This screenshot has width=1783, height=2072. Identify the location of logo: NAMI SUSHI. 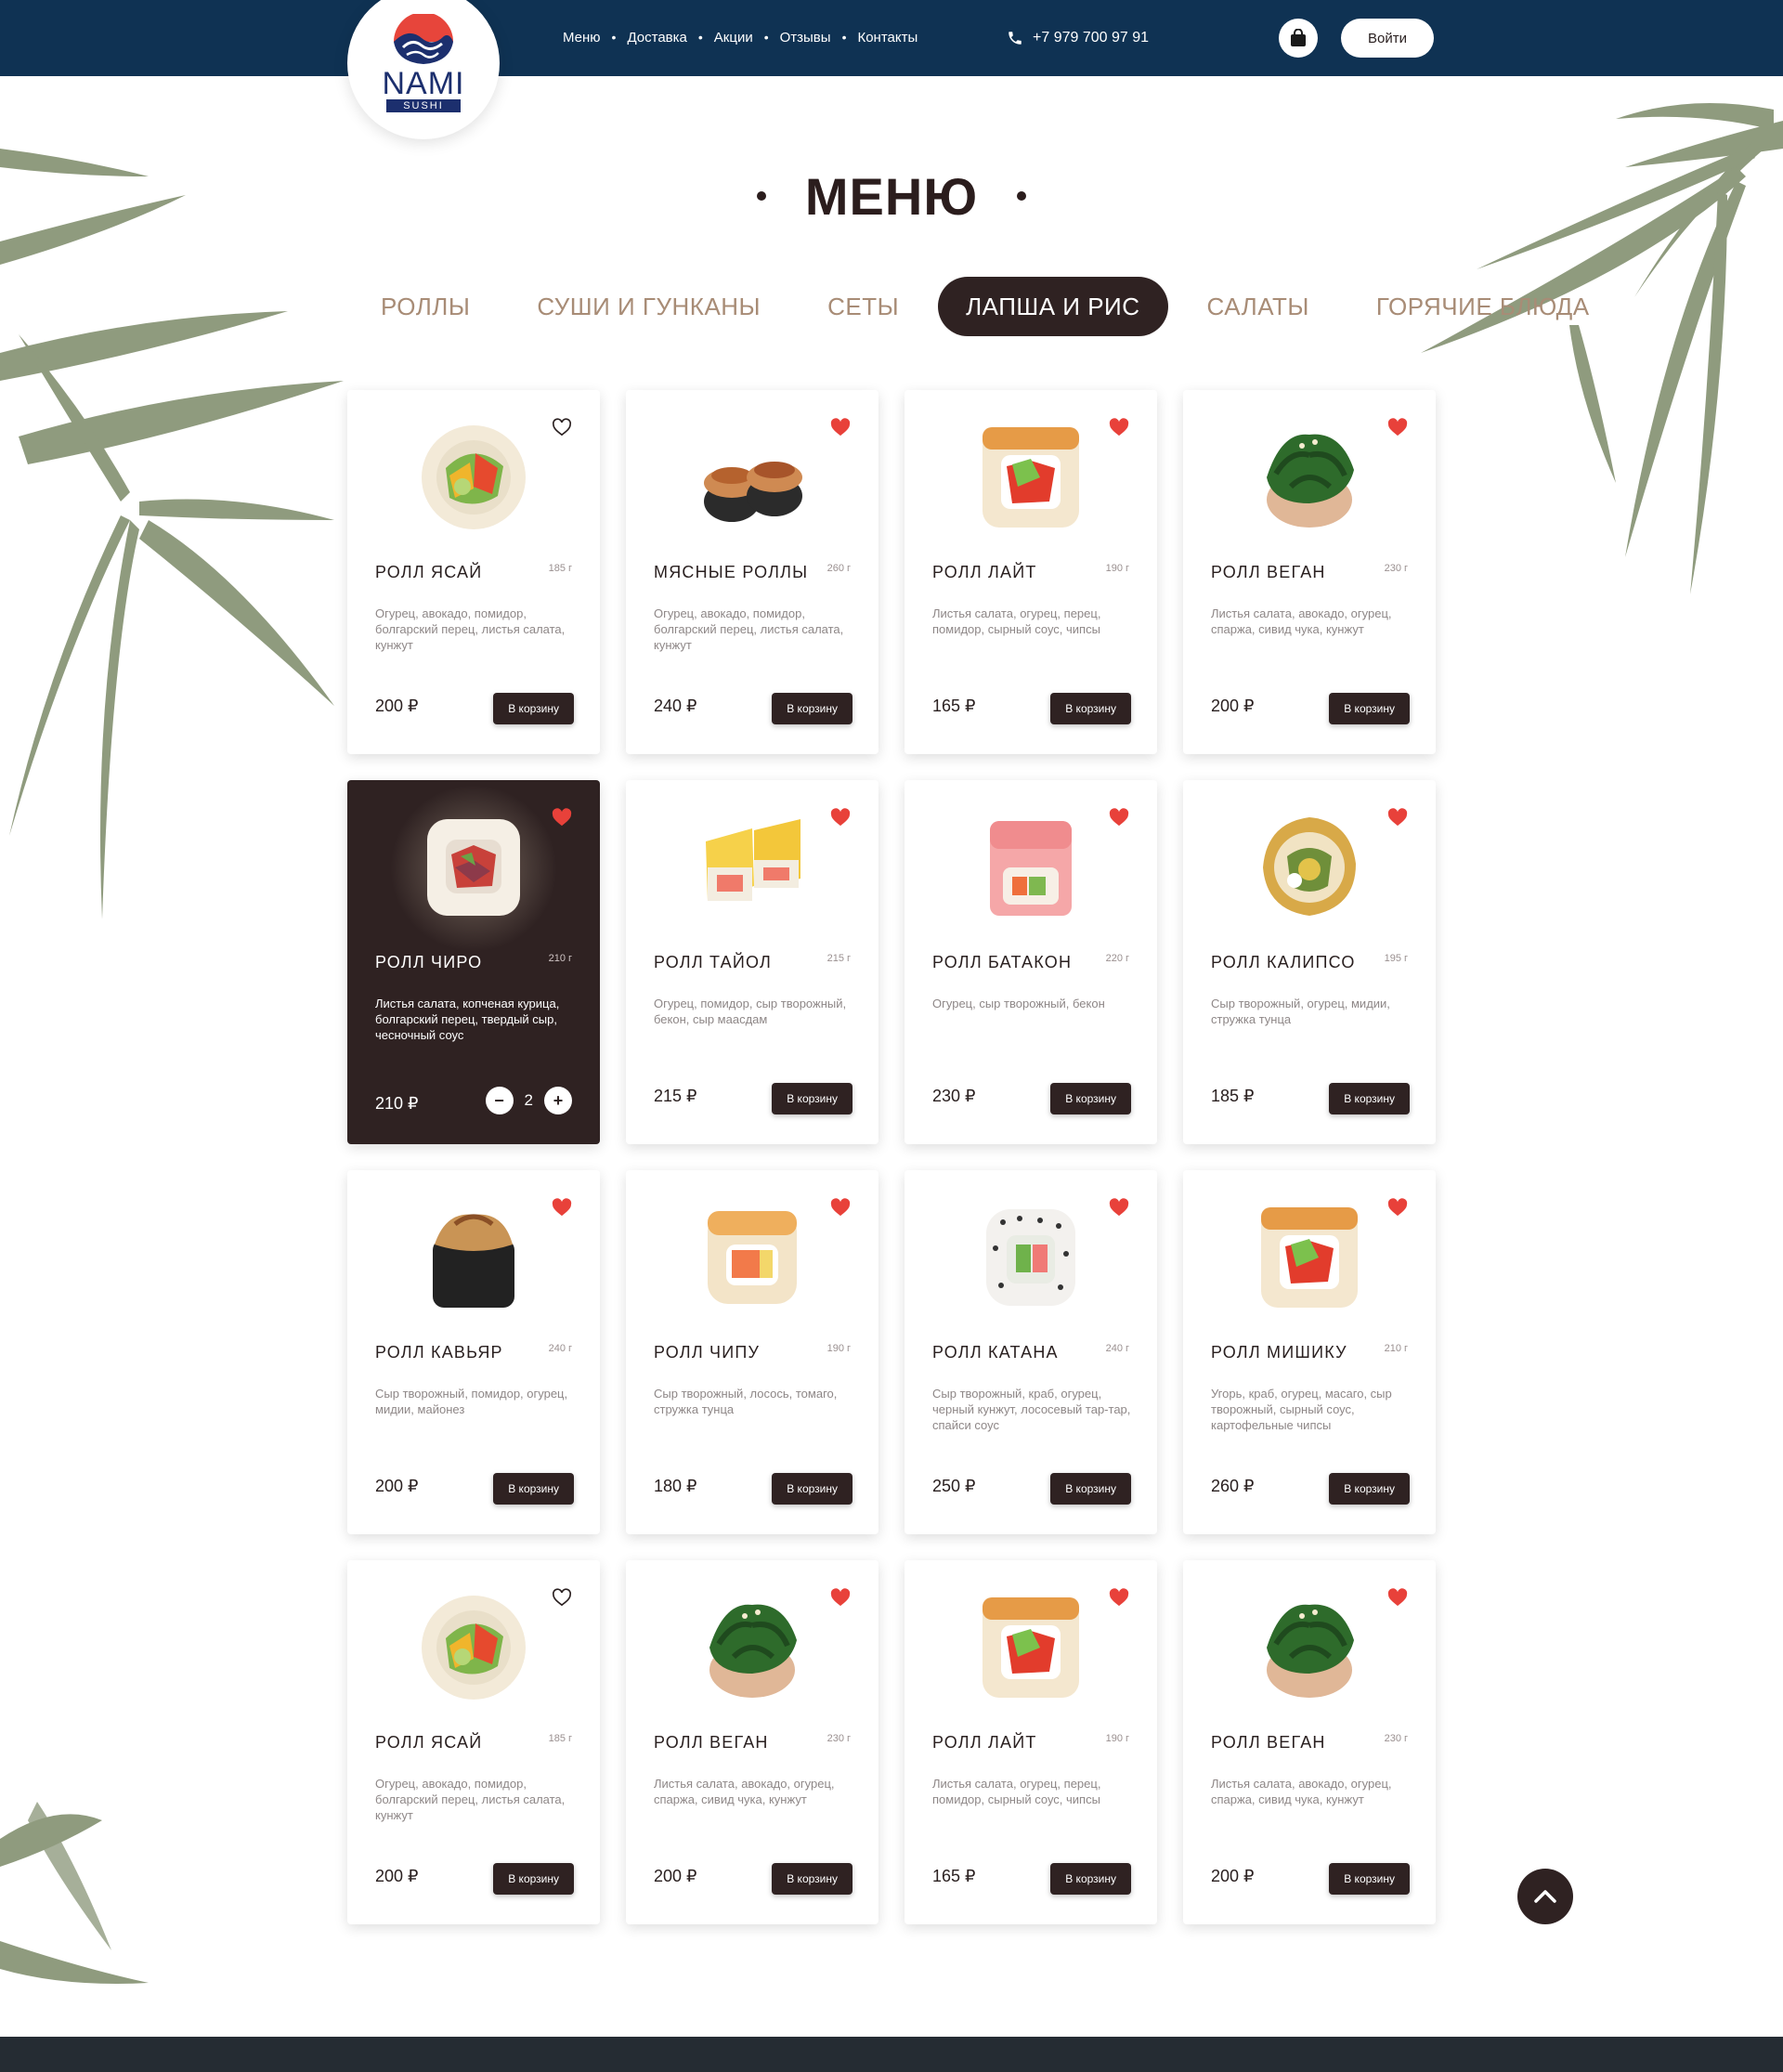
(423, 69).